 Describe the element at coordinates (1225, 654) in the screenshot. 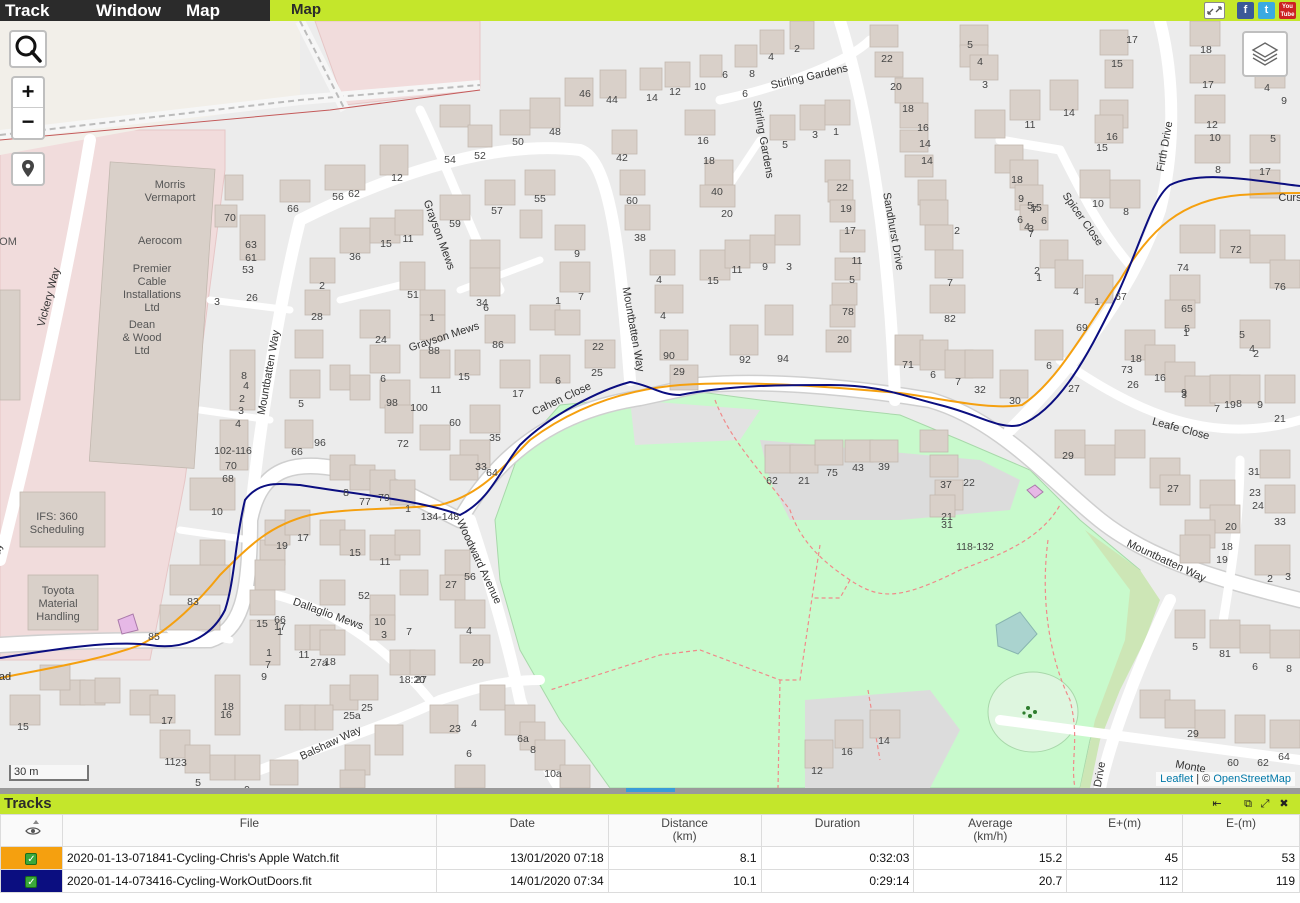

I see `house-number: 81` at that location.